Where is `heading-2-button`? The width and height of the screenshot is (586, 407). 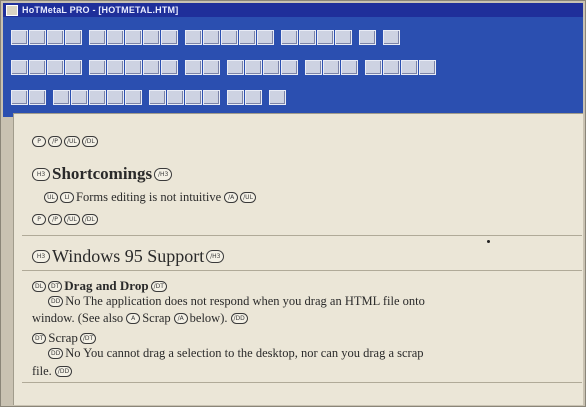
heading-2-button is located at coordinates (37, 67).